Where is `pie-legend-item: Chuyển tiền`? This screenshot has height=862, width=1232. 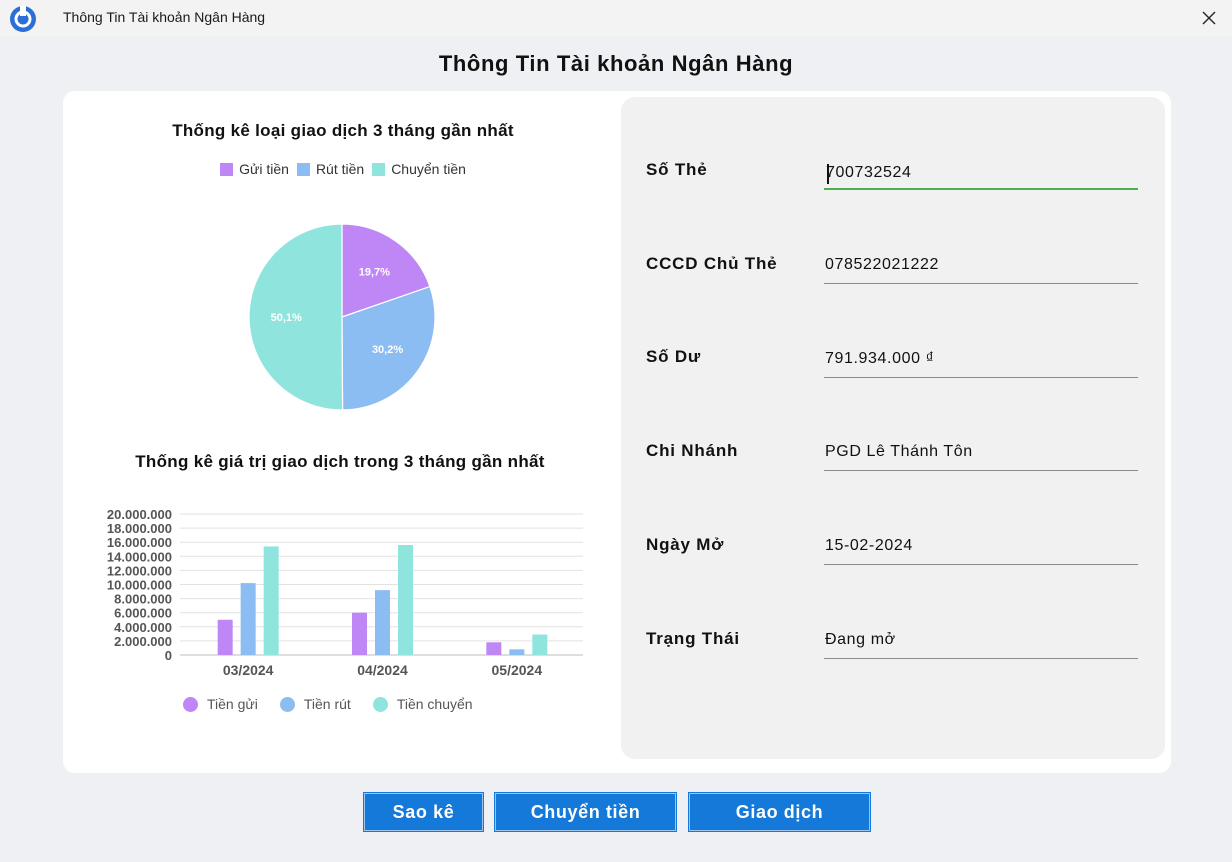
pie-legend-item: Chuyển tiền is located at coordinates (419, 169).